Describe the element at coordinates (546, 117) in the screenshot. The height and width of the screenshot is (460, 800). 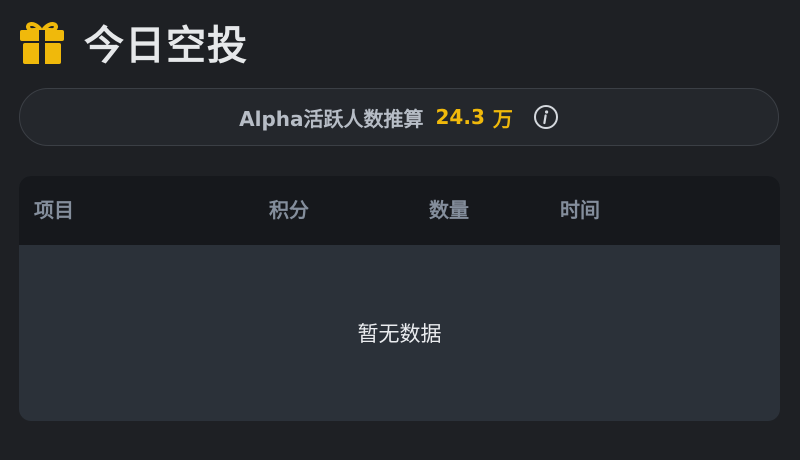
I see `info-icon` at that location.